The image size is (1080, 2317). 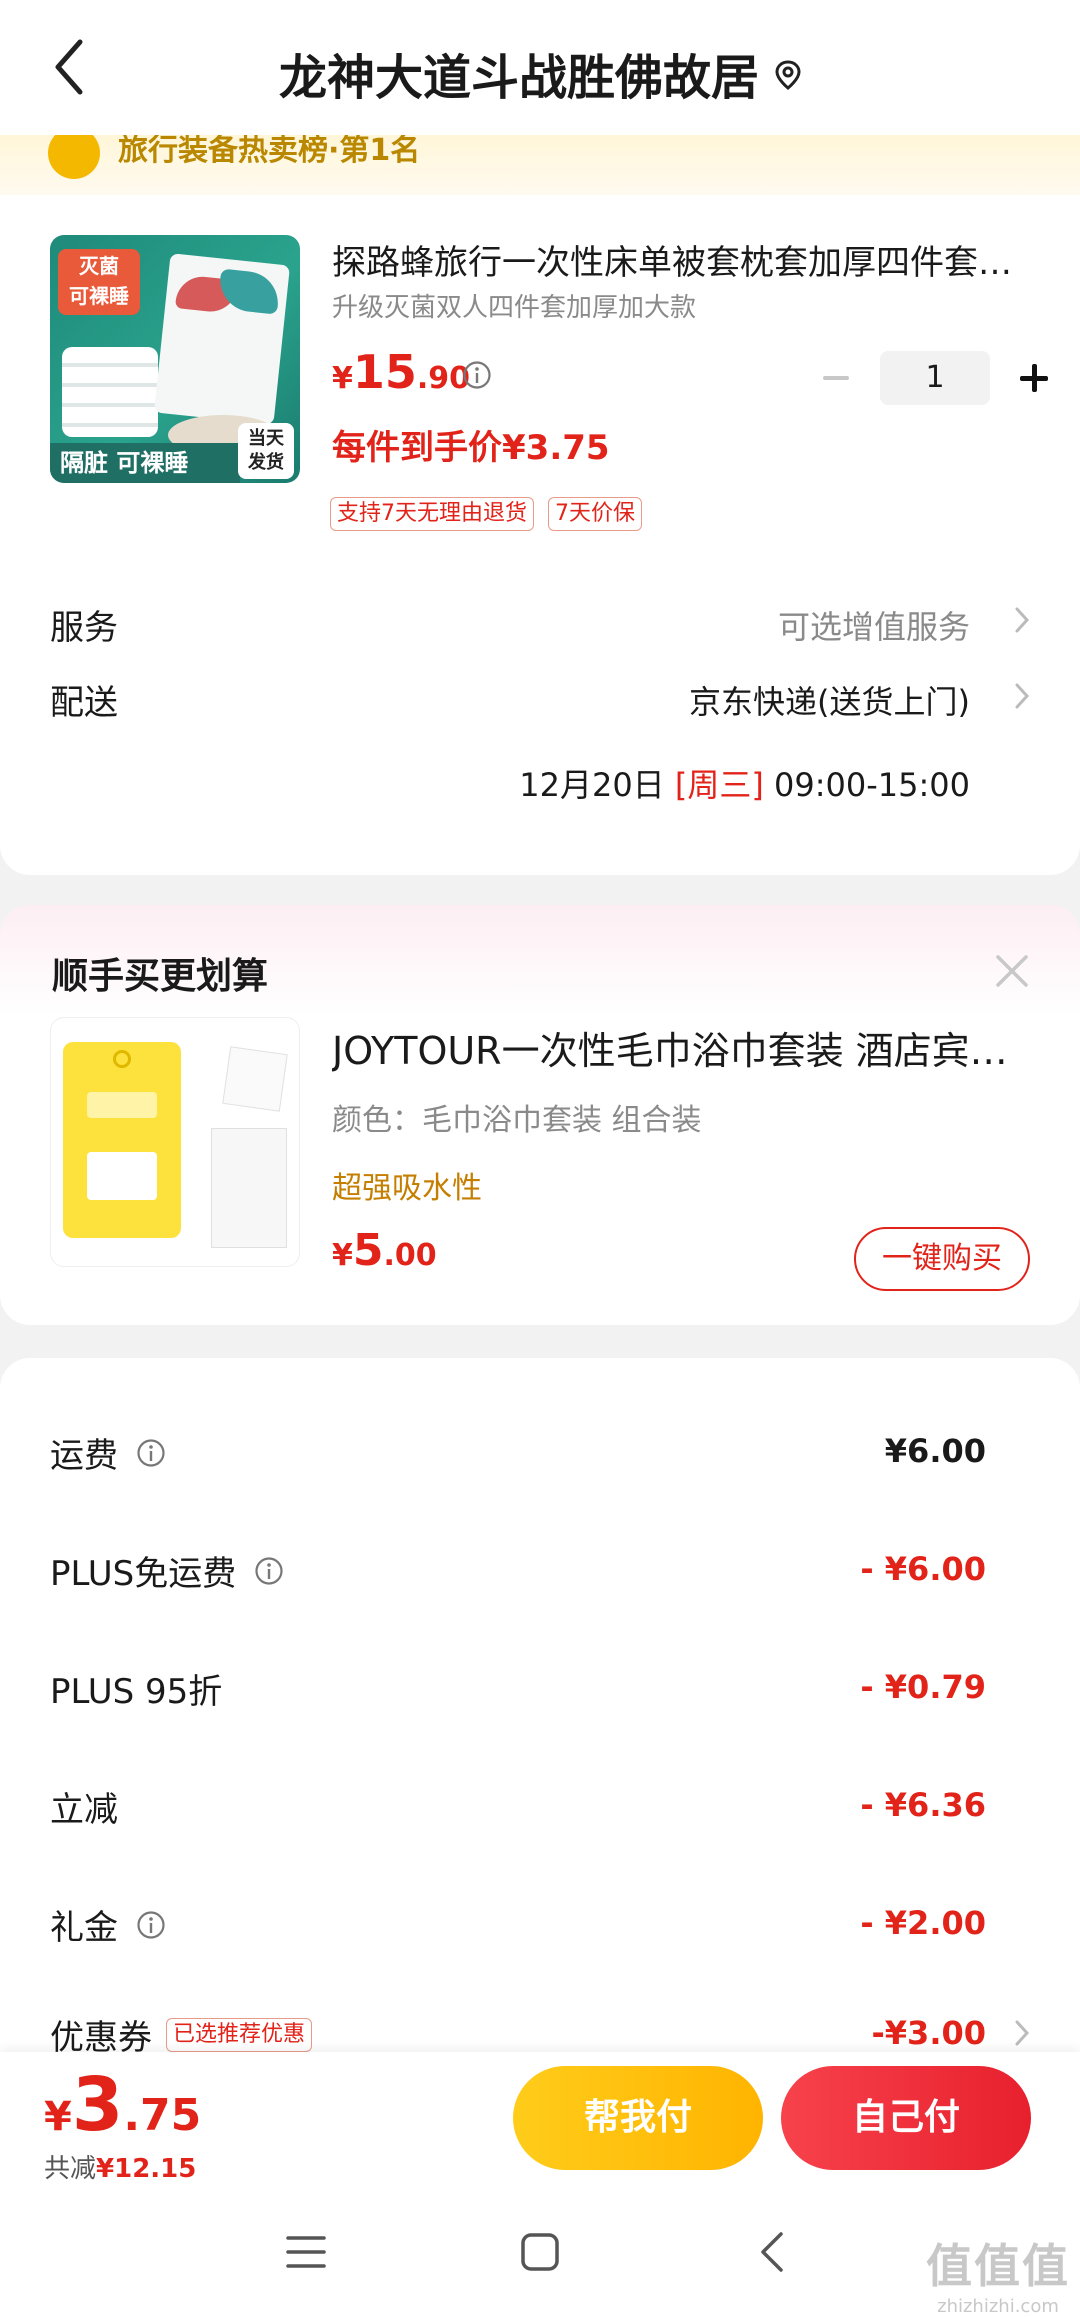 I want to click on product-title: 探路蜂旅行一次性床单被套枕套加厚四件套酒店, so click(x=682, y=259).